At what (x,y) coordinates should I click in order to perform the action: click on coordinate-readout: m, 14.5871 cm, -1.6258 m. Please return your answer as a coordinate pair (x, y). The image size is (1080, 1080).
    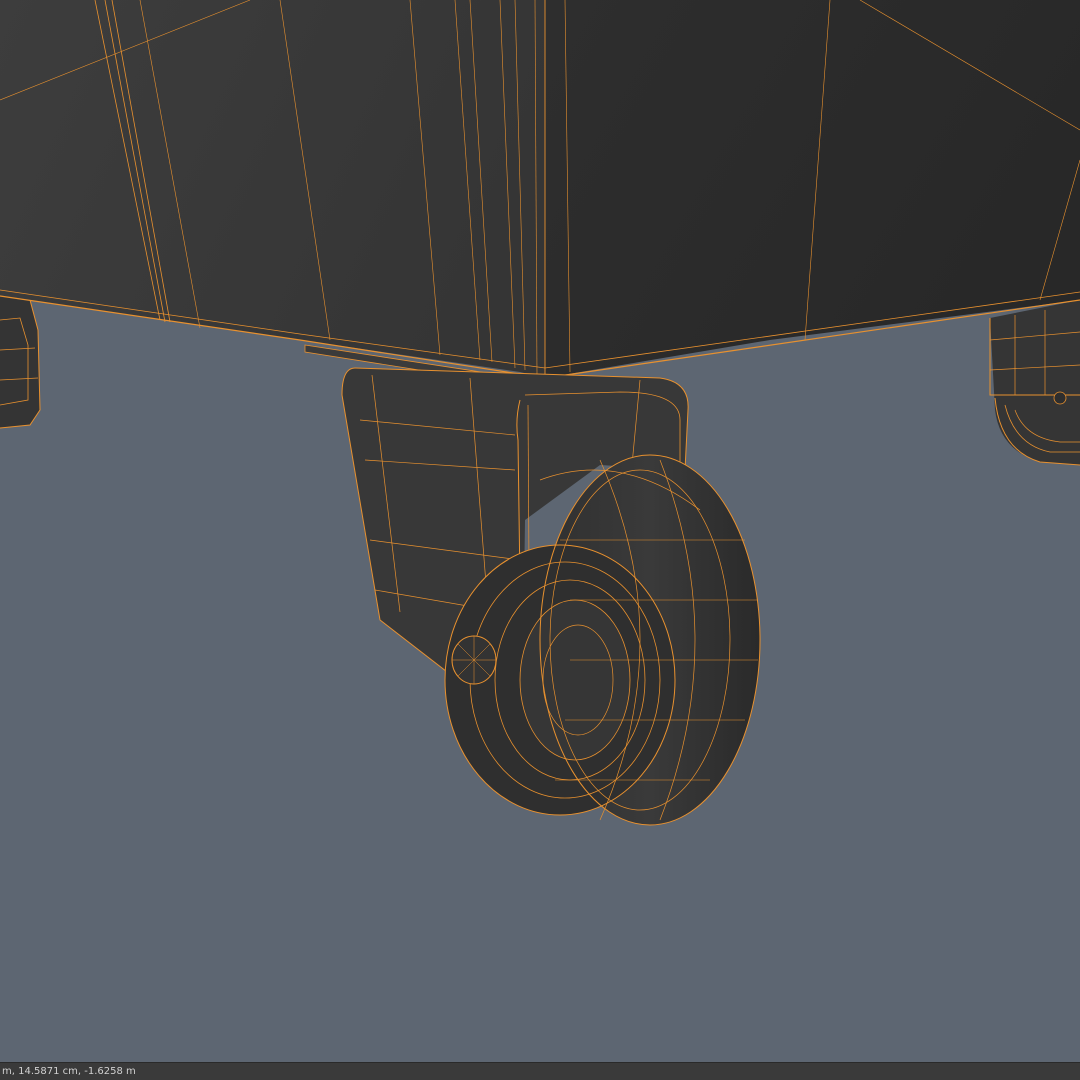
    Looking at the image, I should click on (69, 1071).